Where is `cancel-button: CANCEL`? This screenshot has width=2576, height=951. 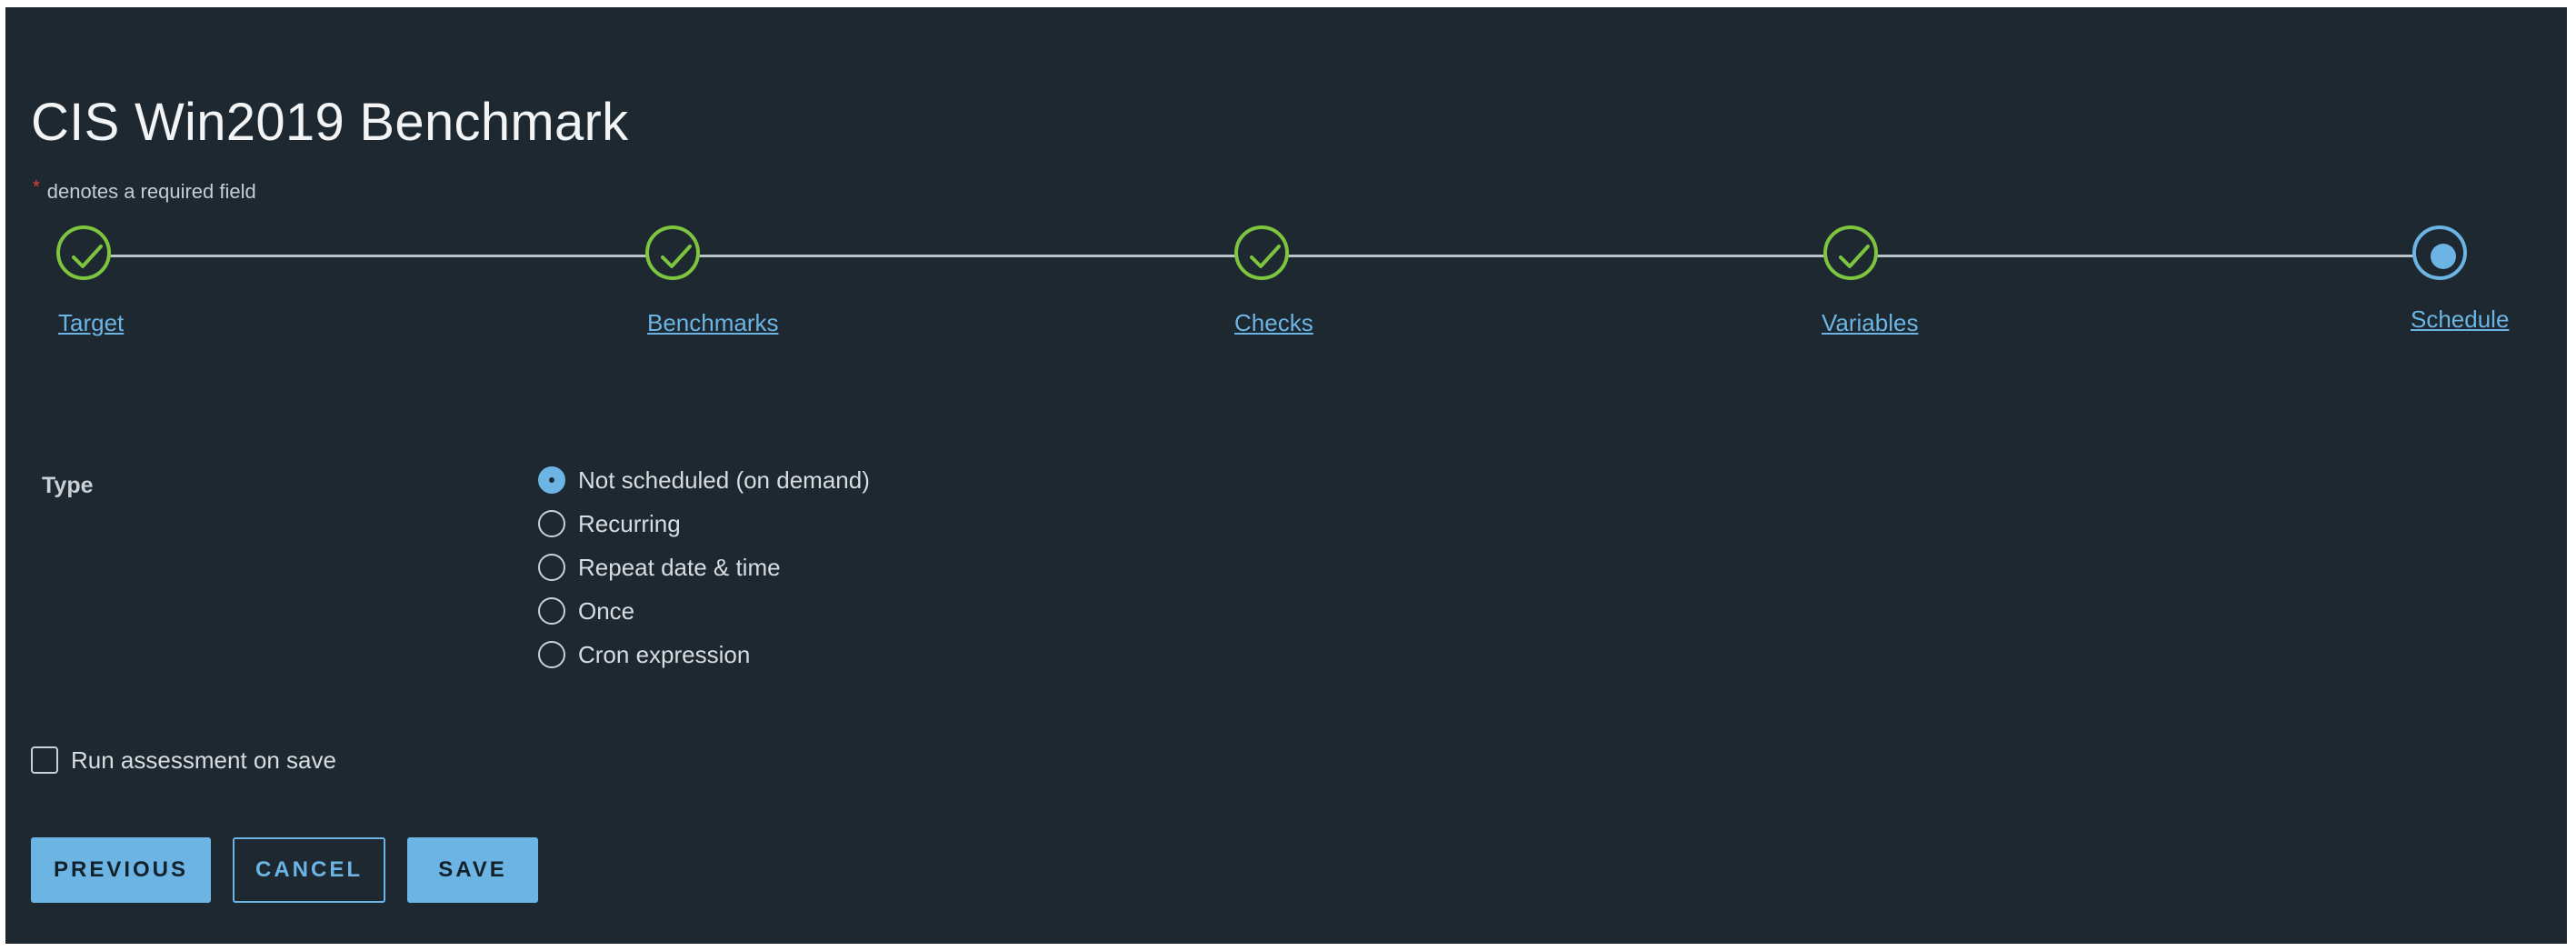
cancel-button: CANCEL is located at coordinates (309, 870).